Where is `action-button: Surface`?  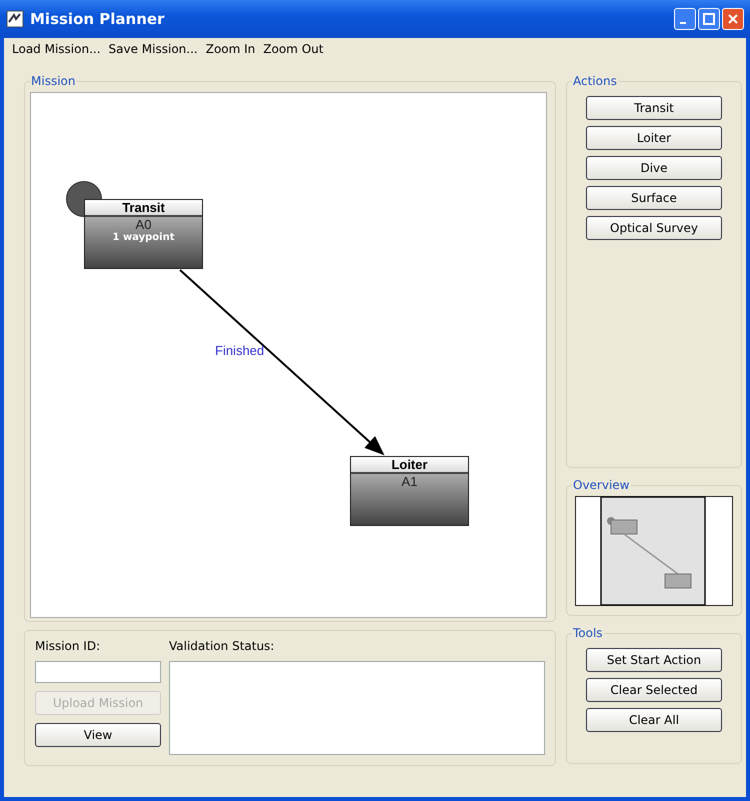
action-button: Surface is located at coordinates (654, 198).